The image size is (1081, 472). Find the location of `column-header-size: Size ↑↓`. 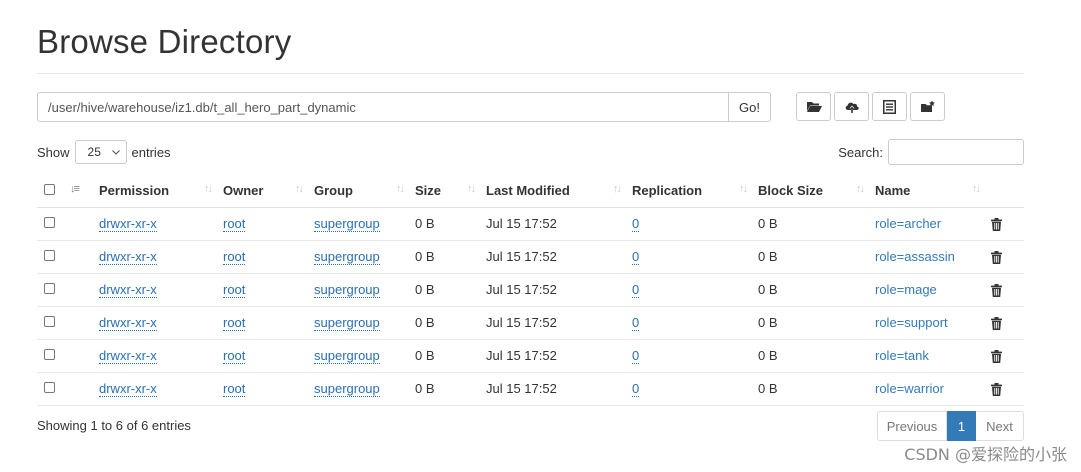

column-header-size: Size ↑↓ is located at coordinates (450, 191).